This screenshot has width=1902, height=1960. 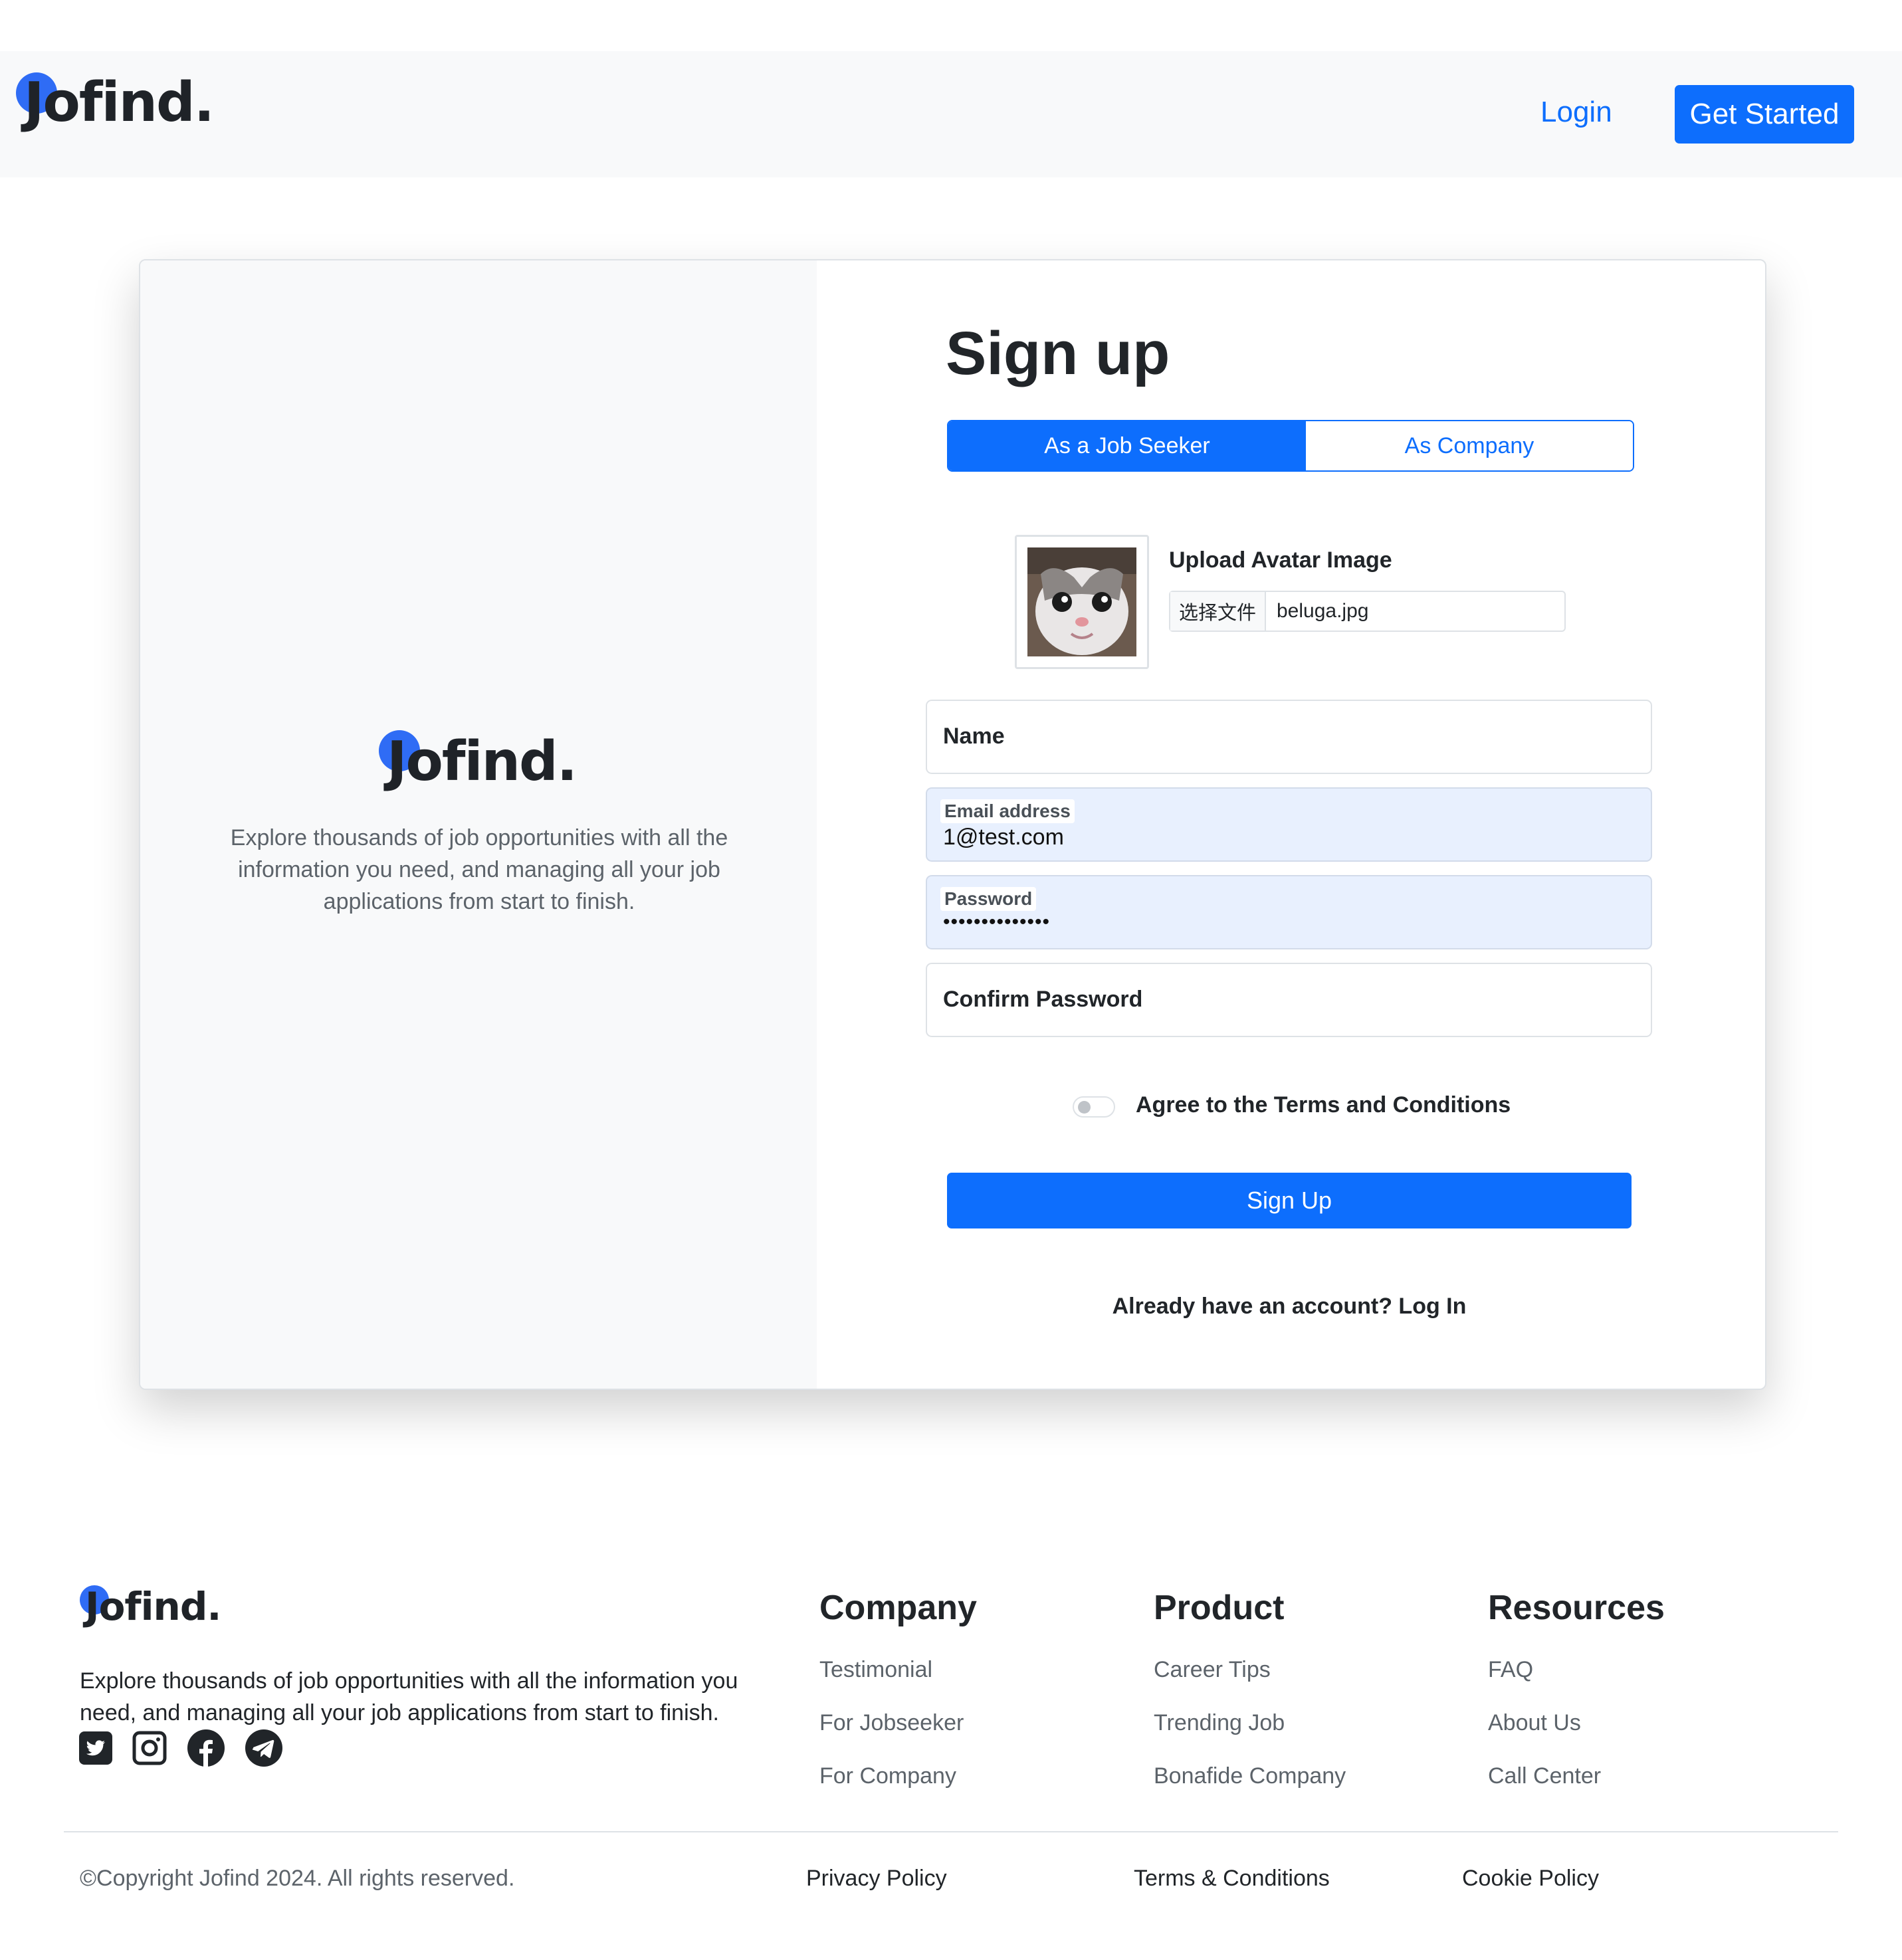 I want to click on account-type-tabs: As a Job Seeker As Company, so click(x=1290, y=446).